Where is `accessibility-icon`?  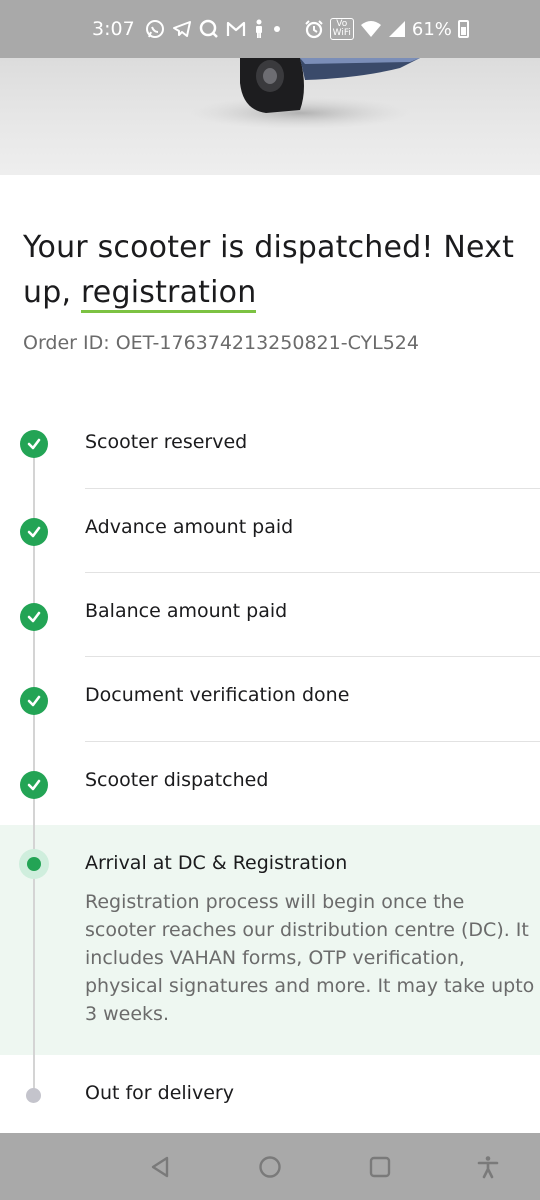
accessibility-icon is located at coordinates (488, 1167).